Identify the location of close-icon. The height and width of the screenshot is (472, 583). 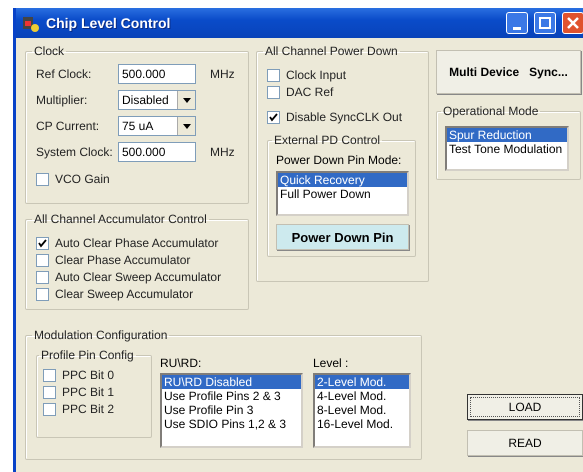
(573, 23).